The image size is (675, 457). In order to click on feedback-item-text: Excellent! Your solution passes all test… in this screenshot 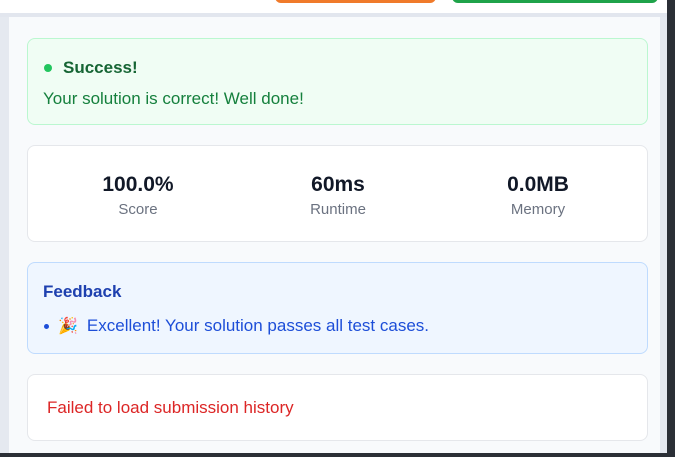, I will do `click(258, 325)`.